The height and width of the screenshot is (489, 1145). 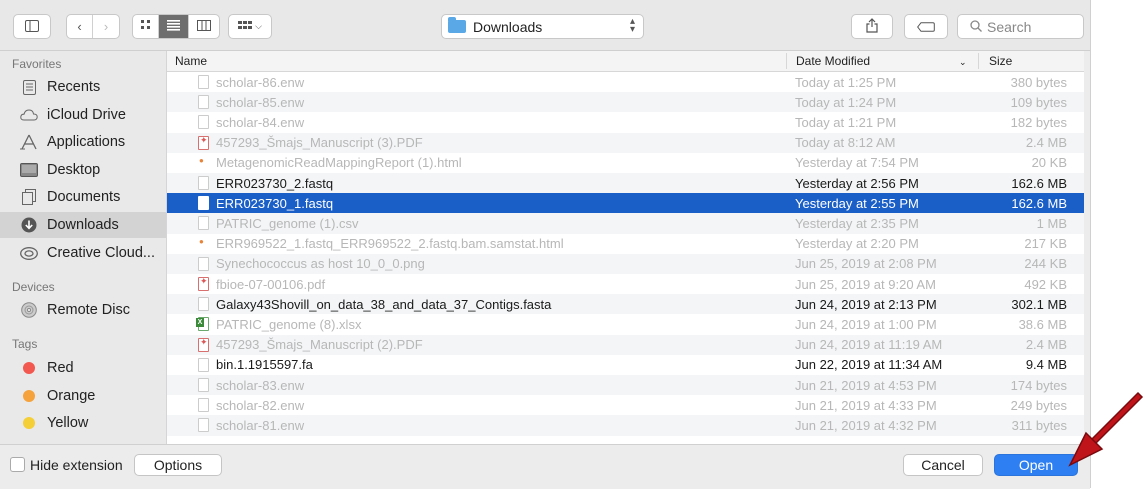 What do you see at coordinates (83, 368) in the screenshot?
I see `sidebar-item-tag-red: Red` at bounding box center [83, 368].